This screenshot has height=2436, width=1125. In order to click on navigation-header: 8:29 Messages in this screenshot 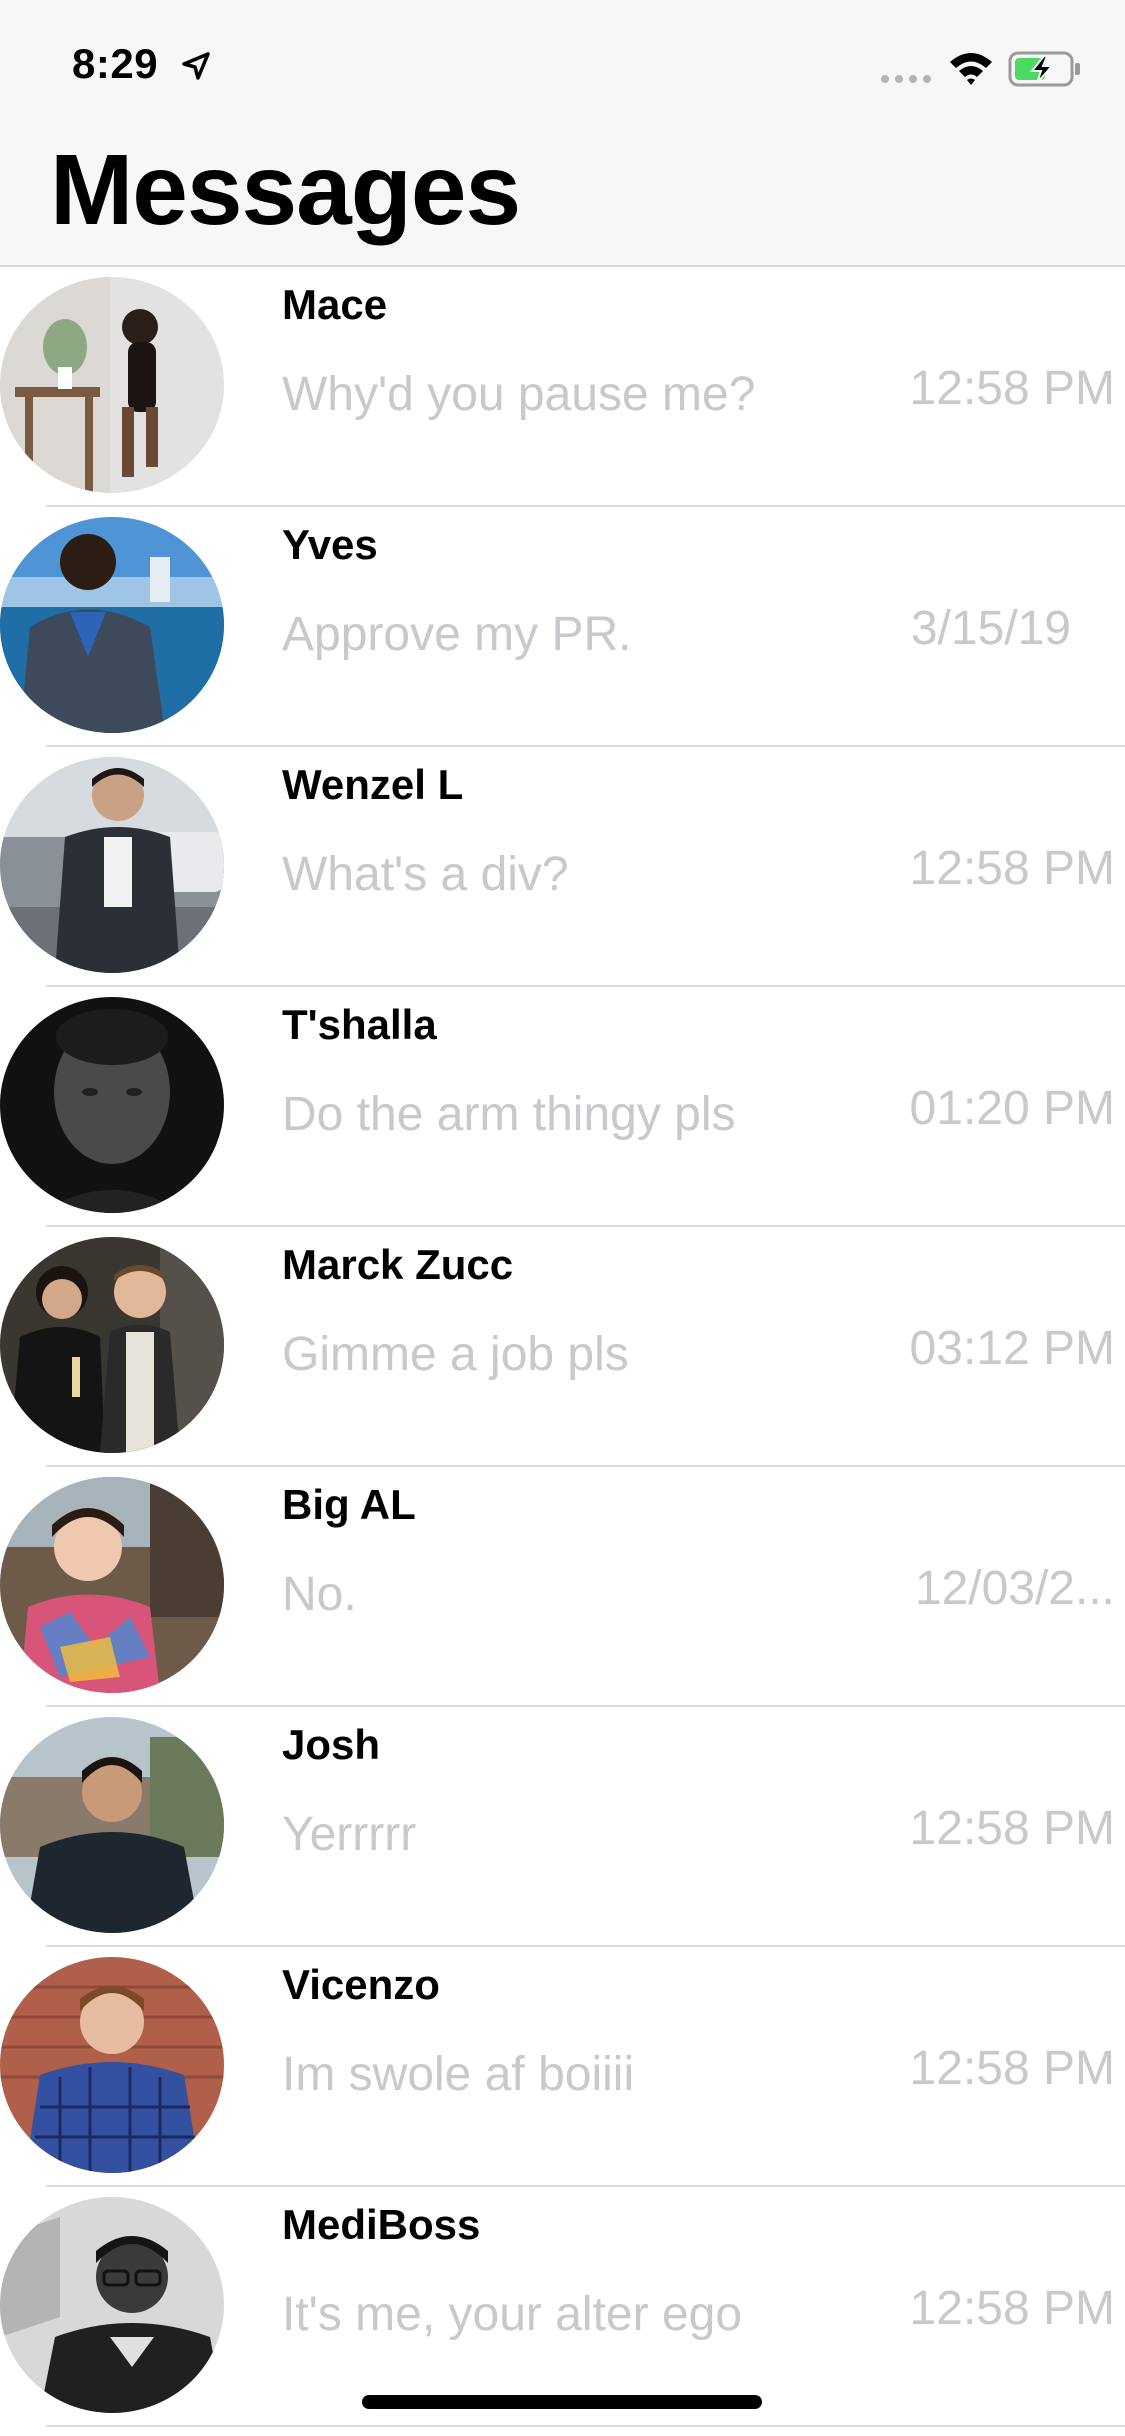, I will do `click(562, 133)`.